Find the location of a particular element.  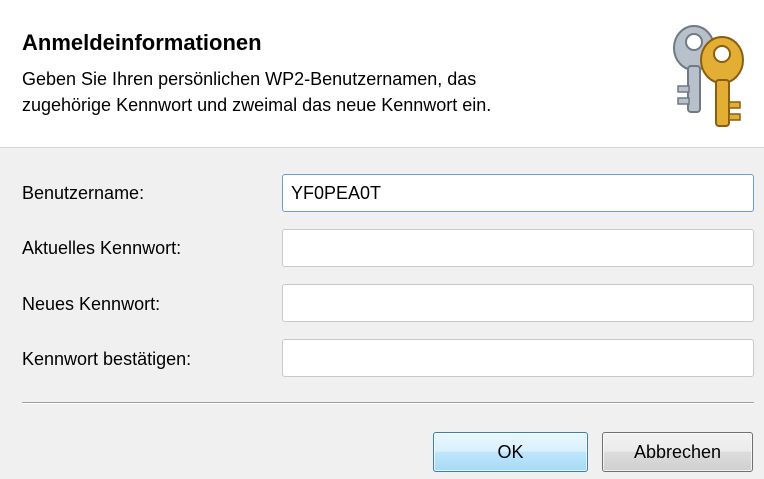

username-label: Benutzername: is located at coordinates (83, 193).